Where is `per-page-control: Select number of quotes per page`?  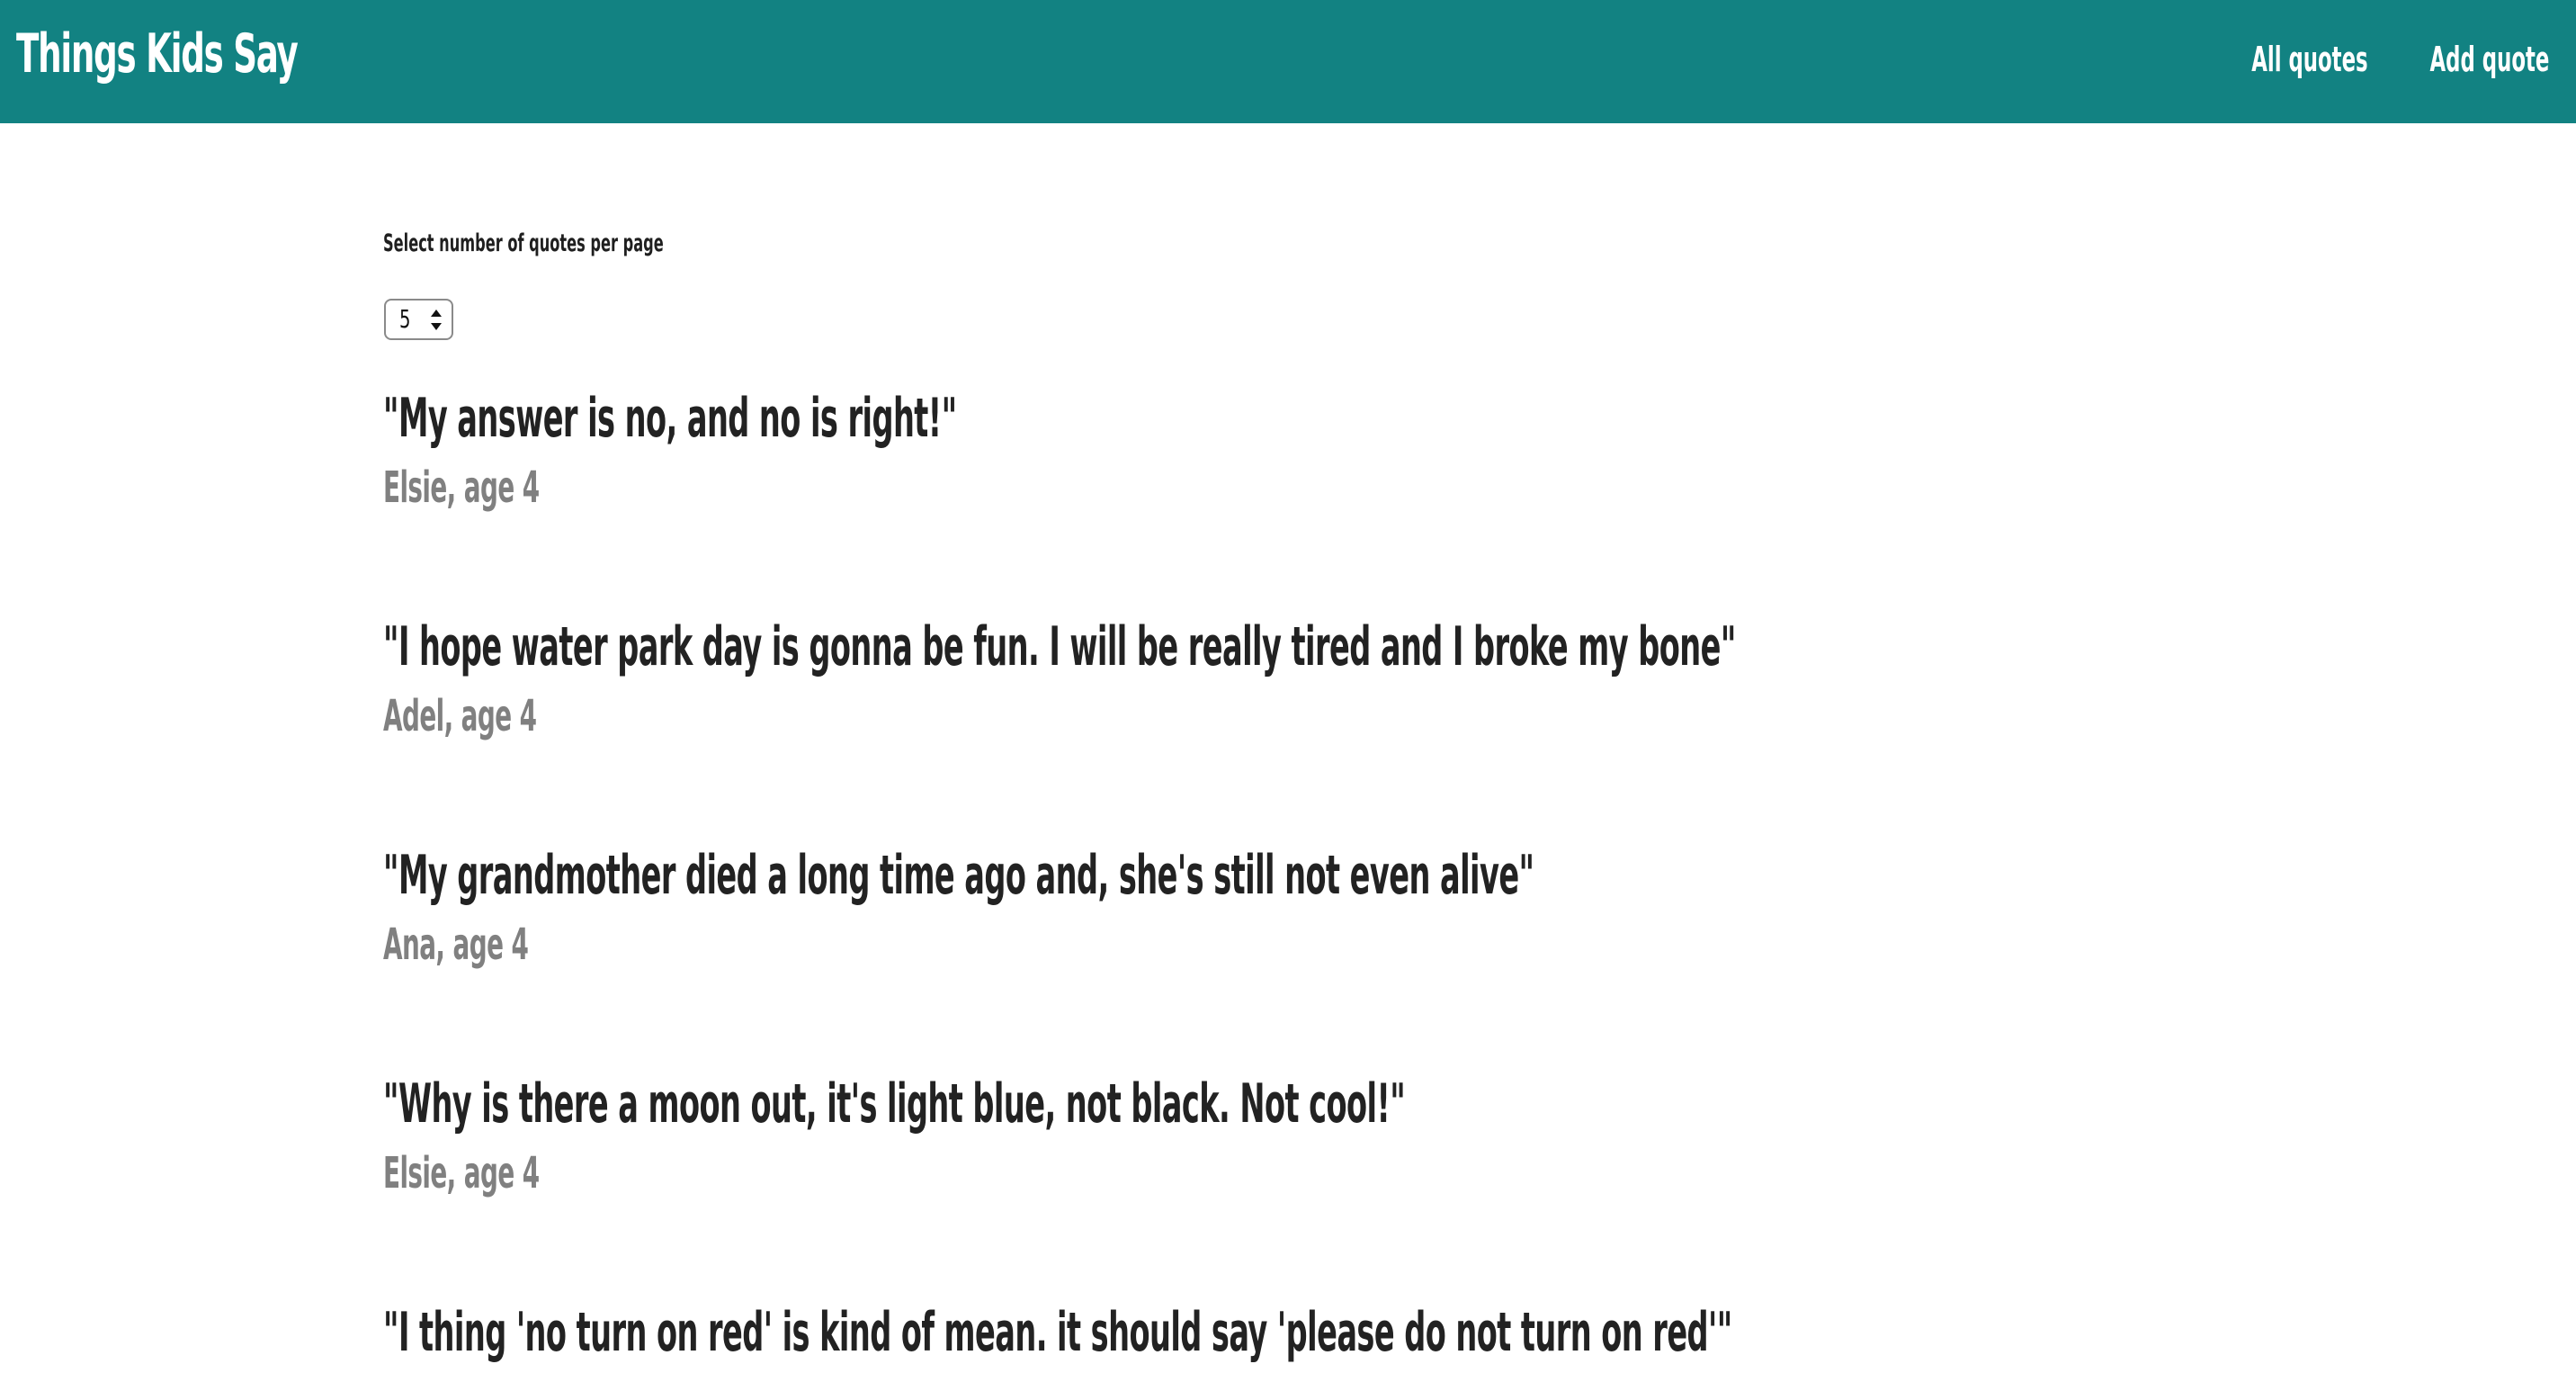
per-page-control: Select number of quotes per page is located at coordinates (617, 243).